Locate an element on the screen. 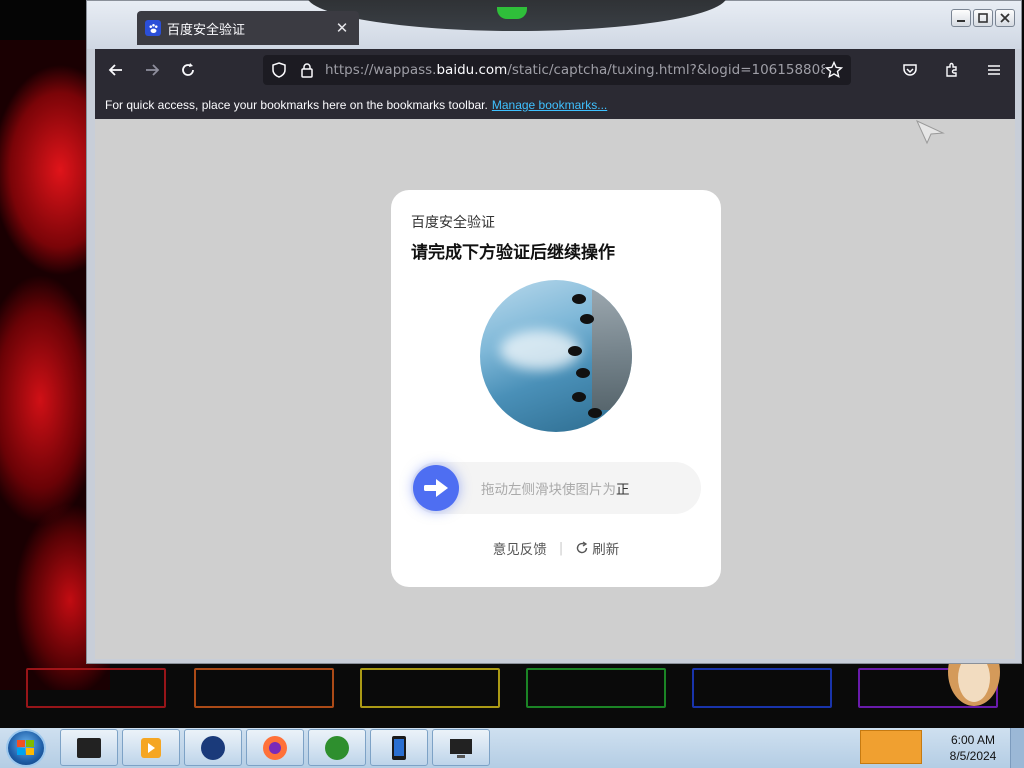 The width and height of the screenshot is (1024, 768). globe-app-icon is located at coordinates (213, 747).